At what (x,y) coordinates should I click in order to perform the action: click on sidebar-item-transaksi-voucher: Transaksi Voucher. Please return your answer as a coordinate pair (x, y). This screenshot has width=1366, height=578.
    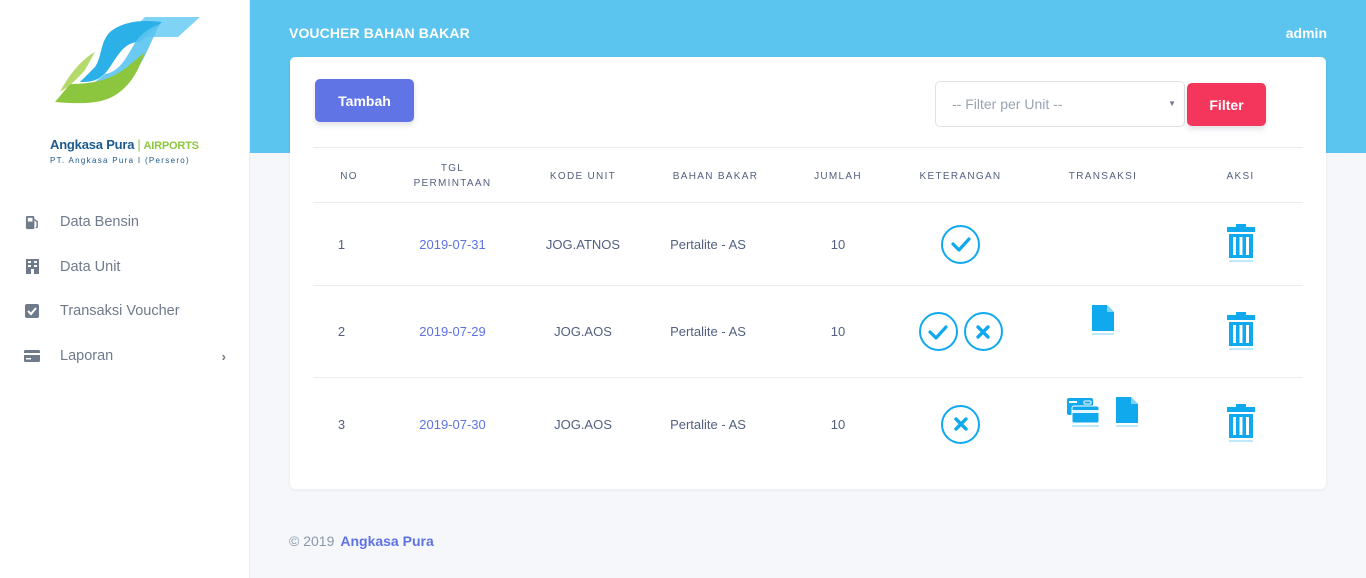
    Looking at the image, I should click on (125, 311).